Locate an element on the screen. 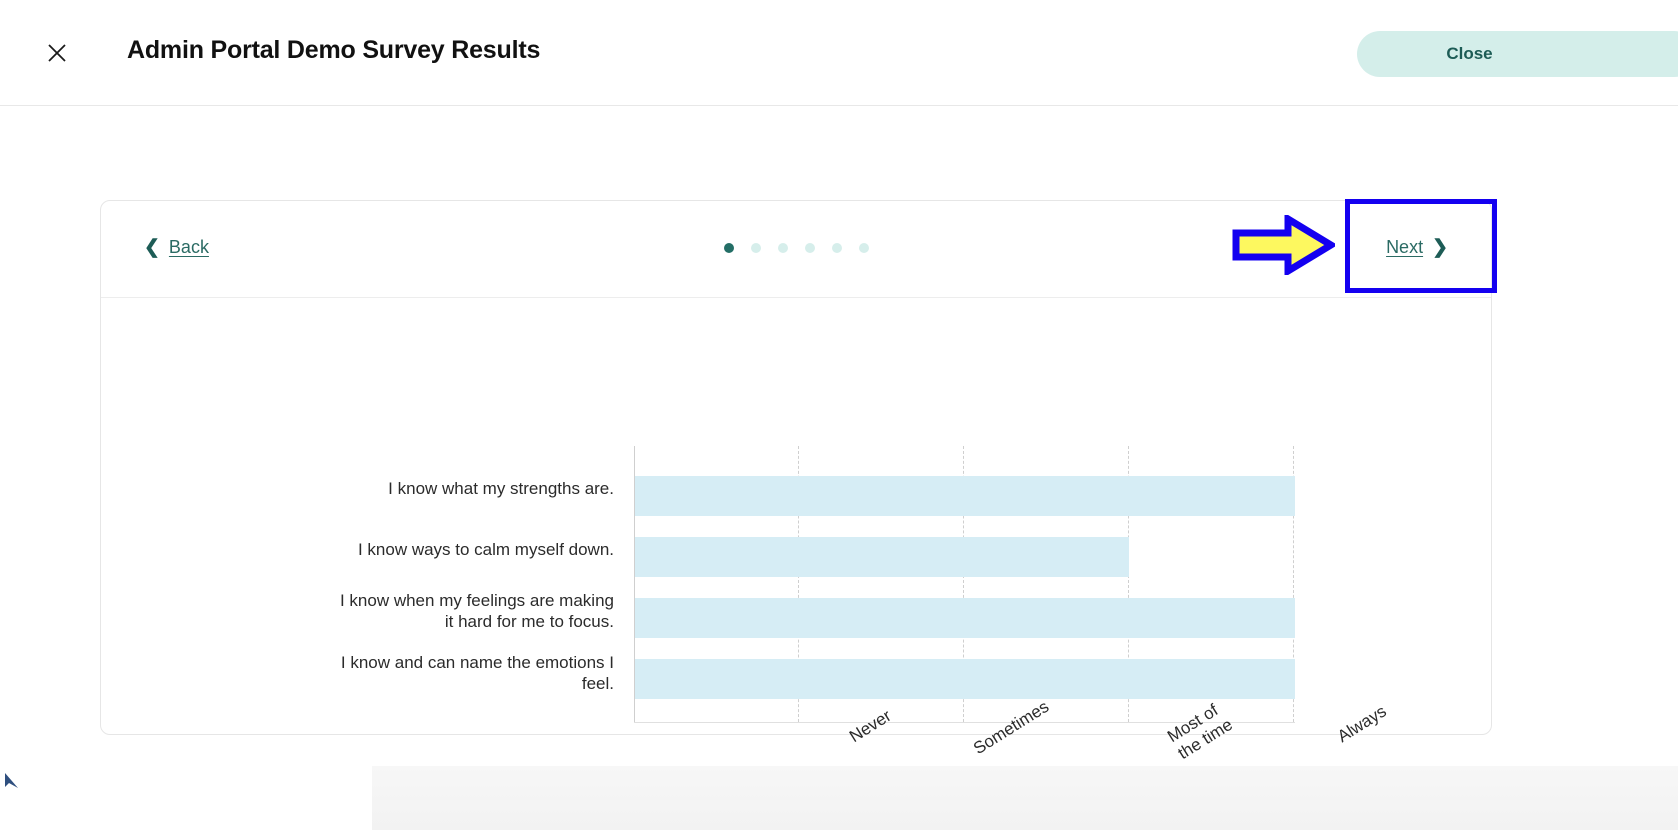 The height and width of the screenshot is (830, 1678). footer-shade is located at coordinates (1025, 798).